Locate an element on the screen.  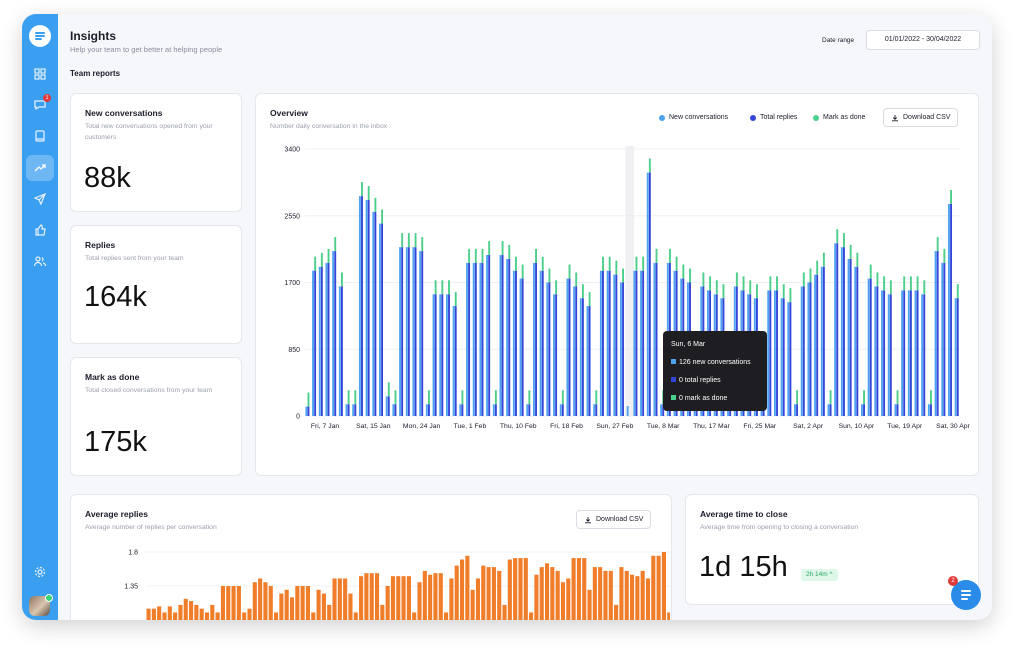
tooltip-swatch is located at coordinates (673, 397).